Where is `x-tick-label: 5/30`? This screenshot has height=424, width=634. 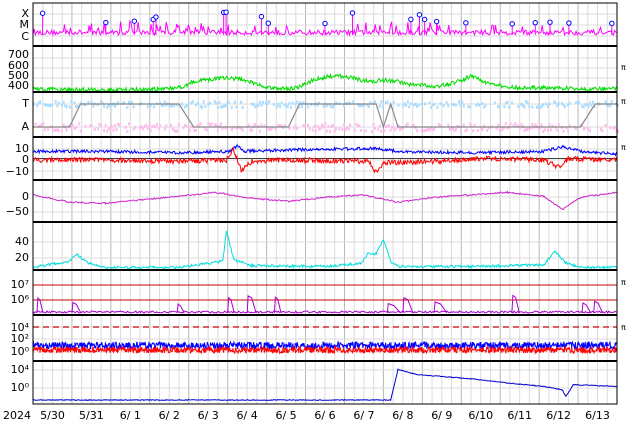 x-tick-label: 5/30 is located at coordinates (52, 415).